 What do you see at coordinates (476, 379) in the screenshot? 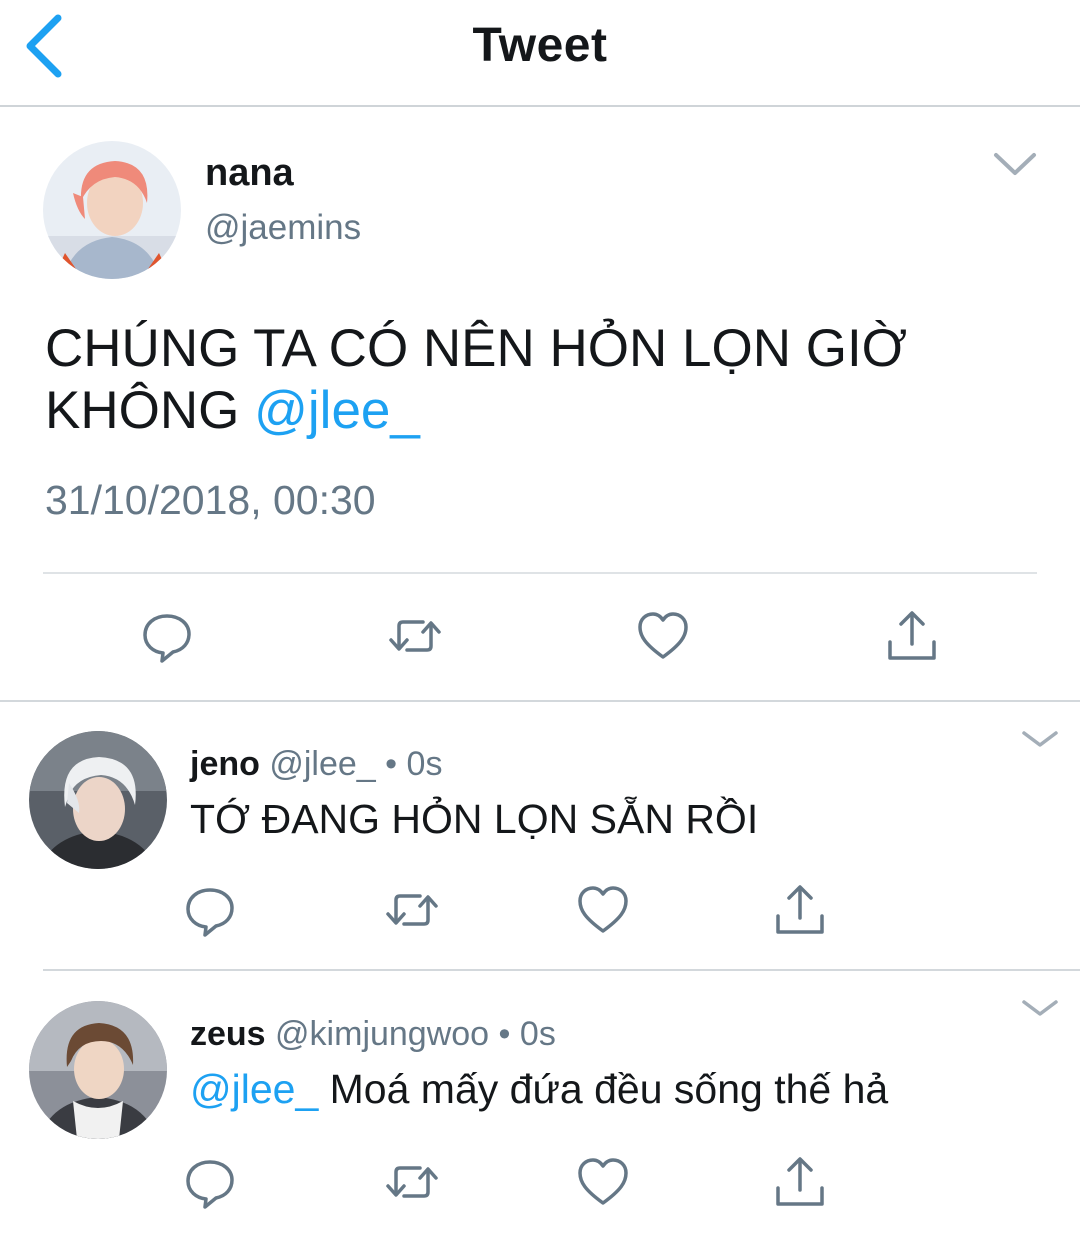
I see `tweet-body: CHÚNG TA CÓ NÊN HỎN LỌN GIỜ KHÔNG` at bounding box center [476, 379].